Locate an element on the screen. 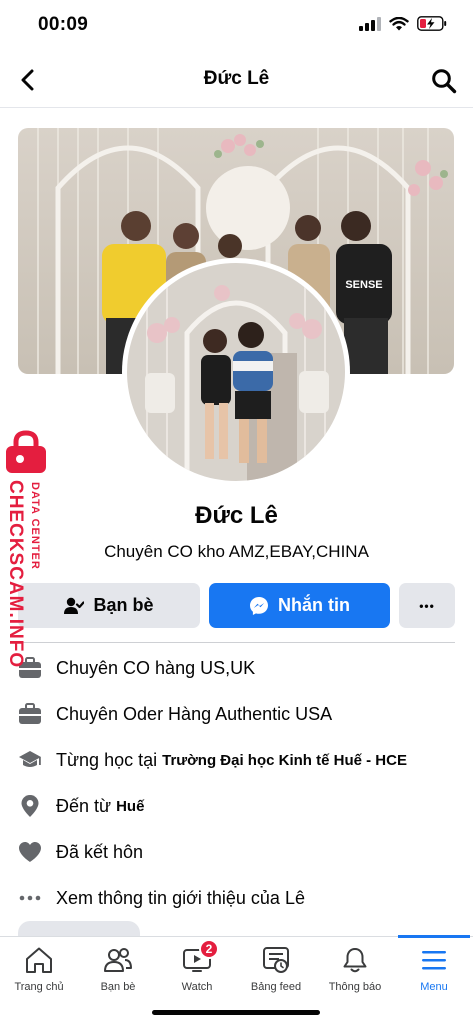  search-icon is located at coordinates (444, 81).